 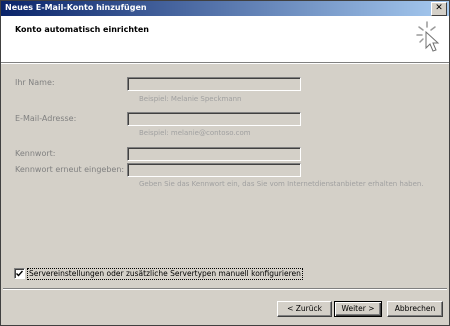 What do you see at coordinates (415, 309) in the screenshot?
I see `cancel-button: Abbrechen` at bounding box center [415, 309].